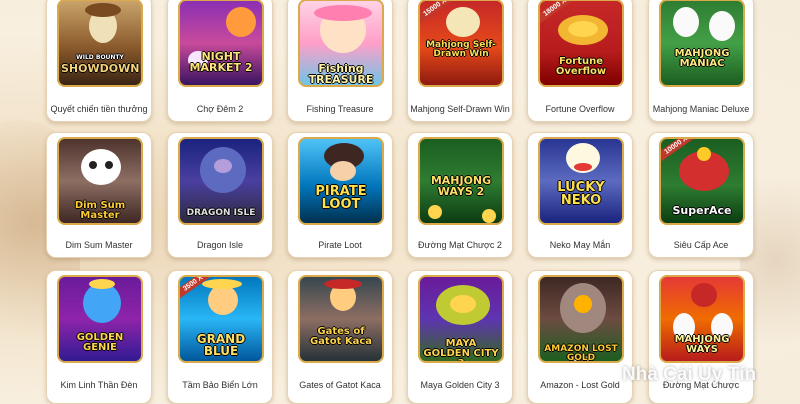 This screenshot has height=404, width=800. I want to click on mahjong-tile-icon: Mahjong Self-Drawn Win 15000 X, so click(461, 43).